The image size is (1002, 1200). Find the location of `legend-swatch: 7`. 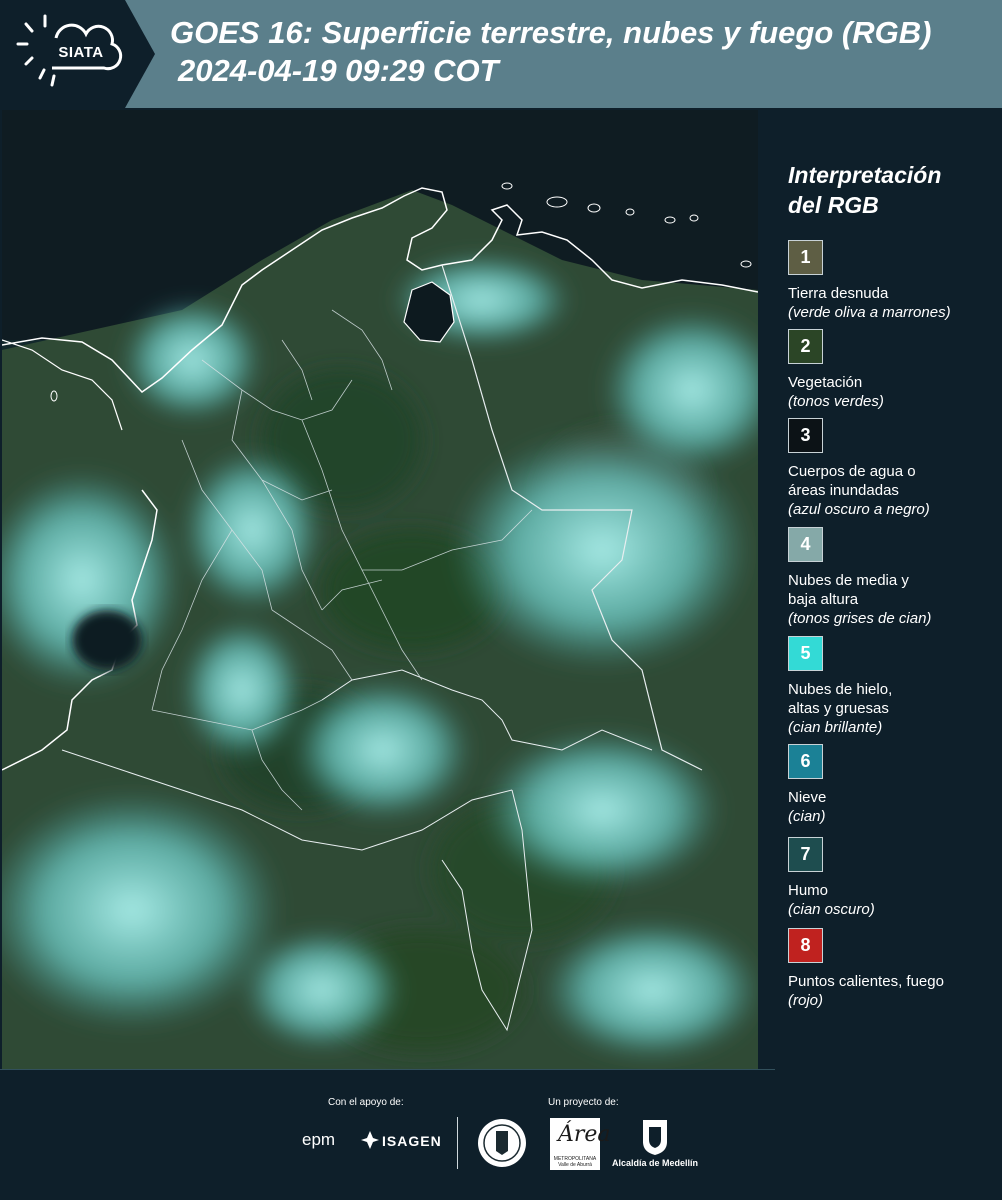

legend-swatch: 7 is located at coordinates (805, 854).